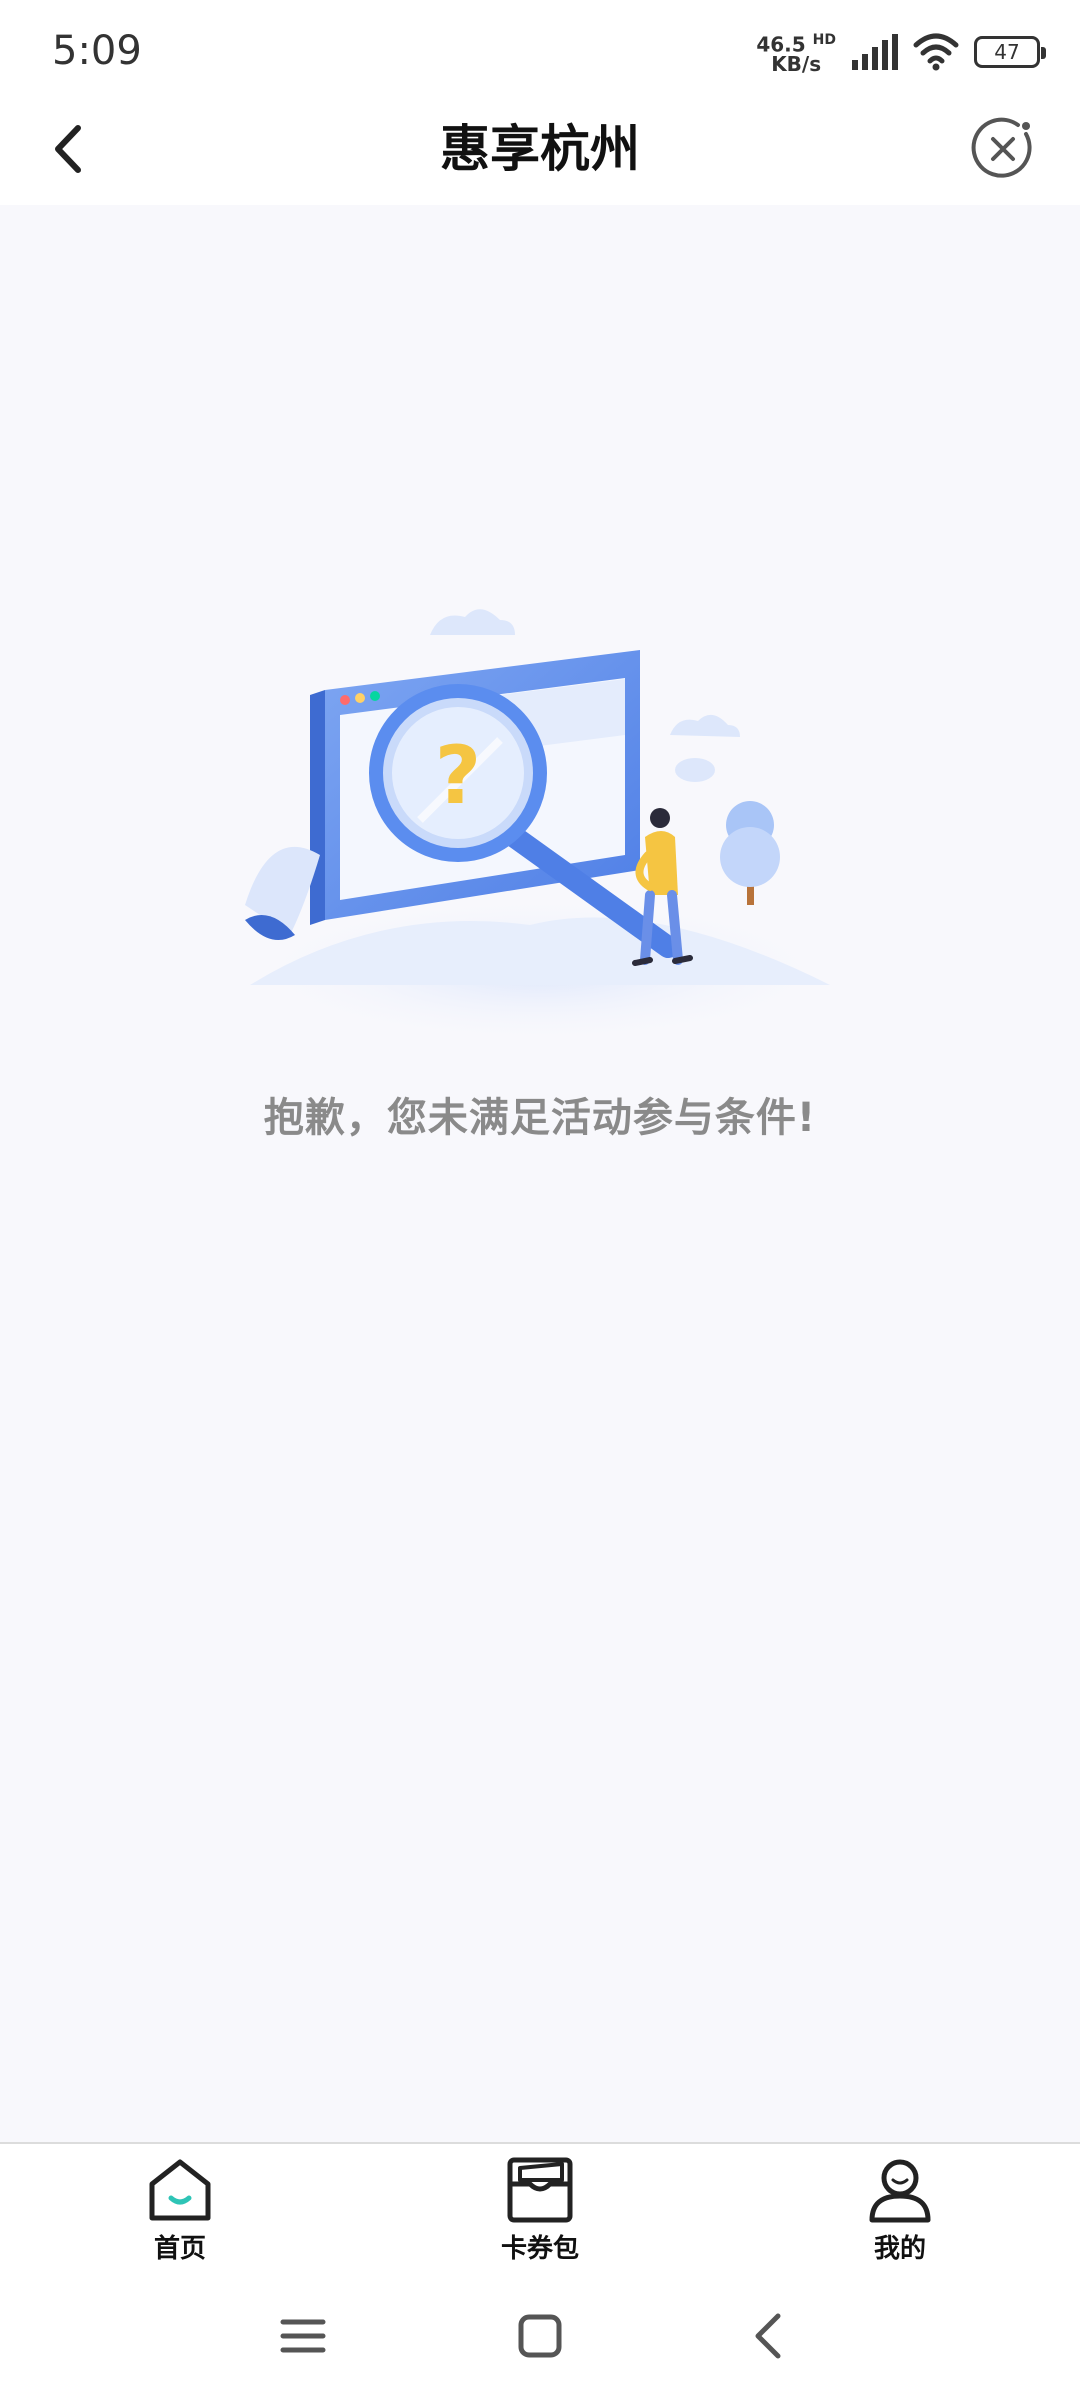 Image resolution: width=1080 pixels, height=2400 pixels. Describe the element at coordinates (539, 2249) in the screenshot. I see `tab-label: 卡券包` at that location.